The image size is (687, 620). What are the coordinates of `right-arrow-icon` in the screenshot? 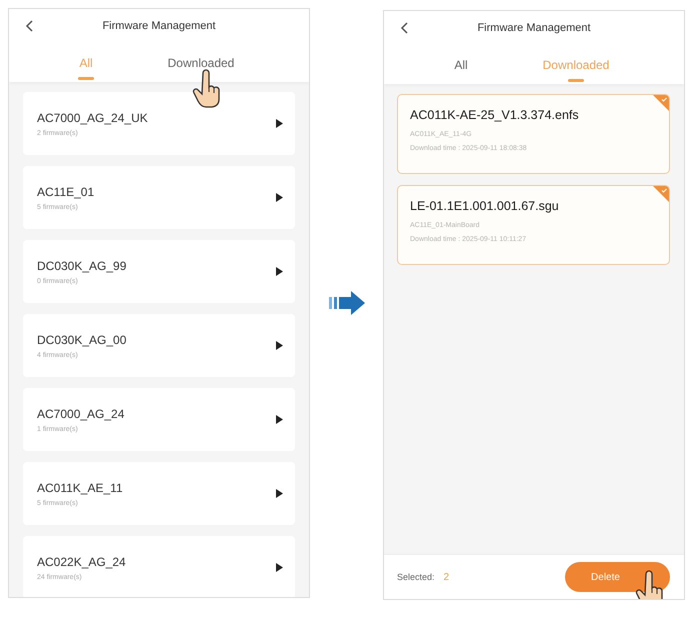 It's located at (346, 303).